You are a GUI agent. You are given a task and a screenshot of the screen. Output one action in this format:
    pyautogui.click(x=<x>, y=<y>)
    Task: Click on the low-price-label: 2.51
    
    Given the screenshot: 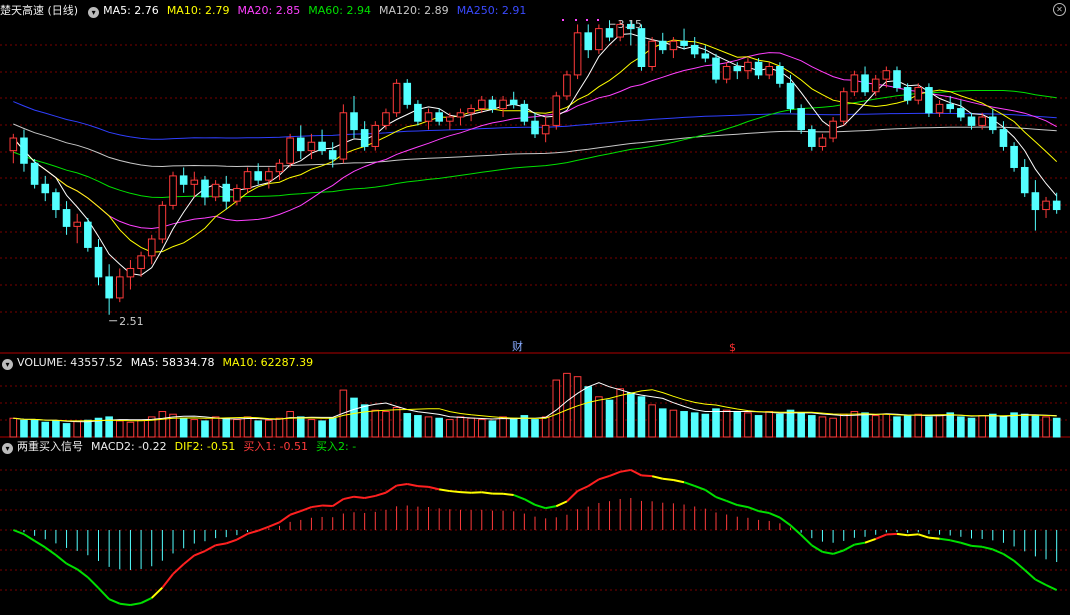 What is the action you would take?
    pyautogui.click(x=131, y=321)
    